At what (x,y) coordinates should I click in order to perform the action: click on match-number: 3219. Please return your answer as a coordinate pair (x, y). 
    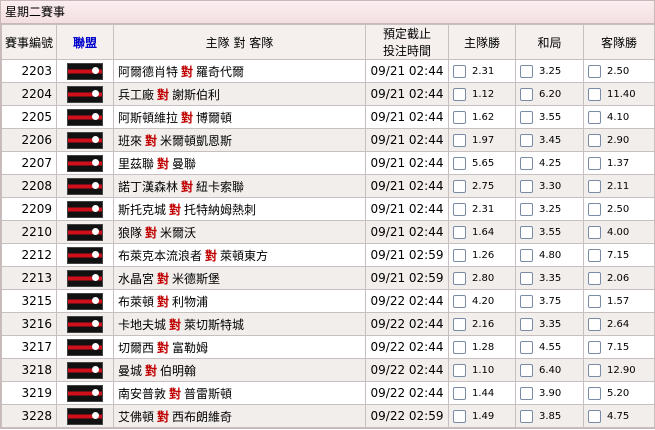
    Looking at the image, I should click on (29, 393).